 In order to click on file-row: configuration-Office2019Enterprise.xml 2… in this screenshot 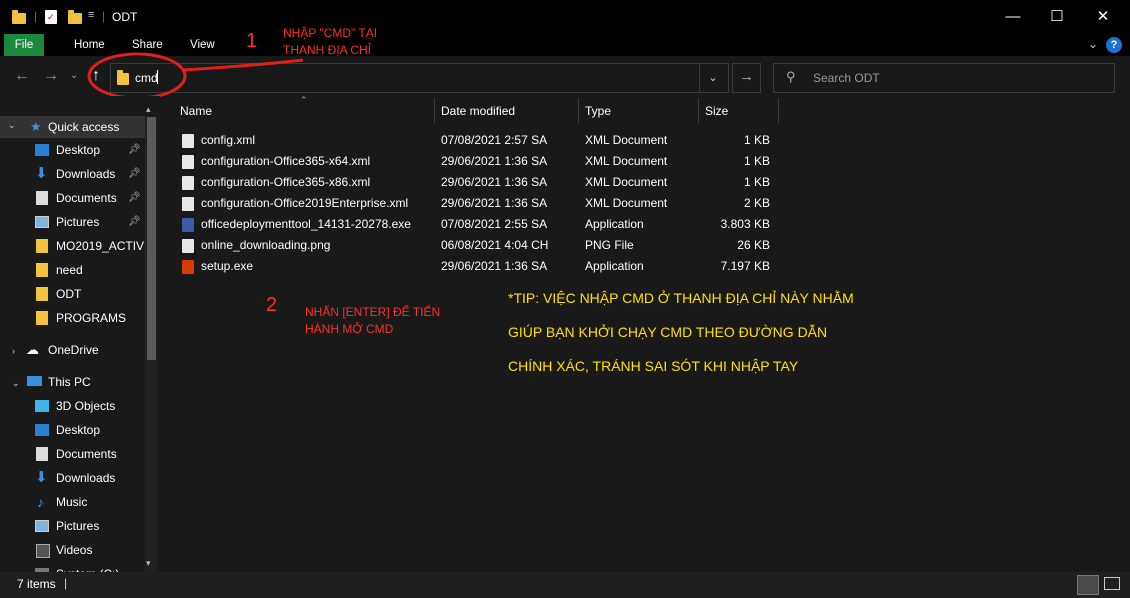, I will do `click(481, 203)`.